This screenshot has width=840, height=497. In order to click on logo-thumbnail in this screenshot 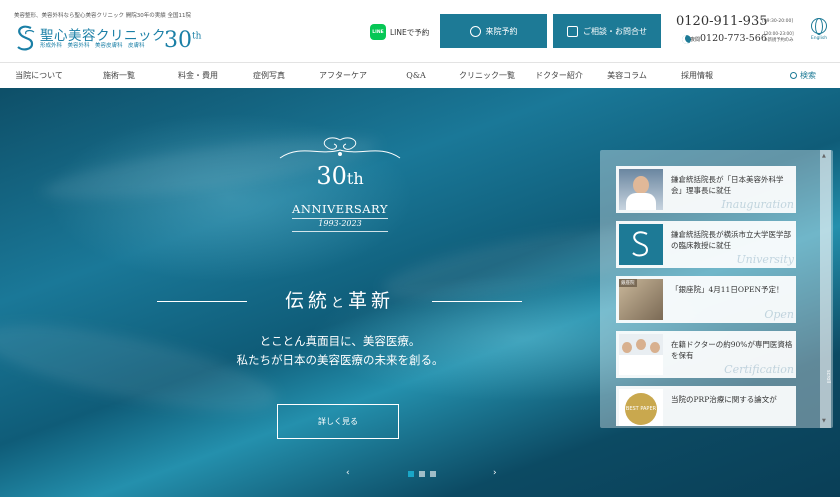, I will do `click(641, 244)`.